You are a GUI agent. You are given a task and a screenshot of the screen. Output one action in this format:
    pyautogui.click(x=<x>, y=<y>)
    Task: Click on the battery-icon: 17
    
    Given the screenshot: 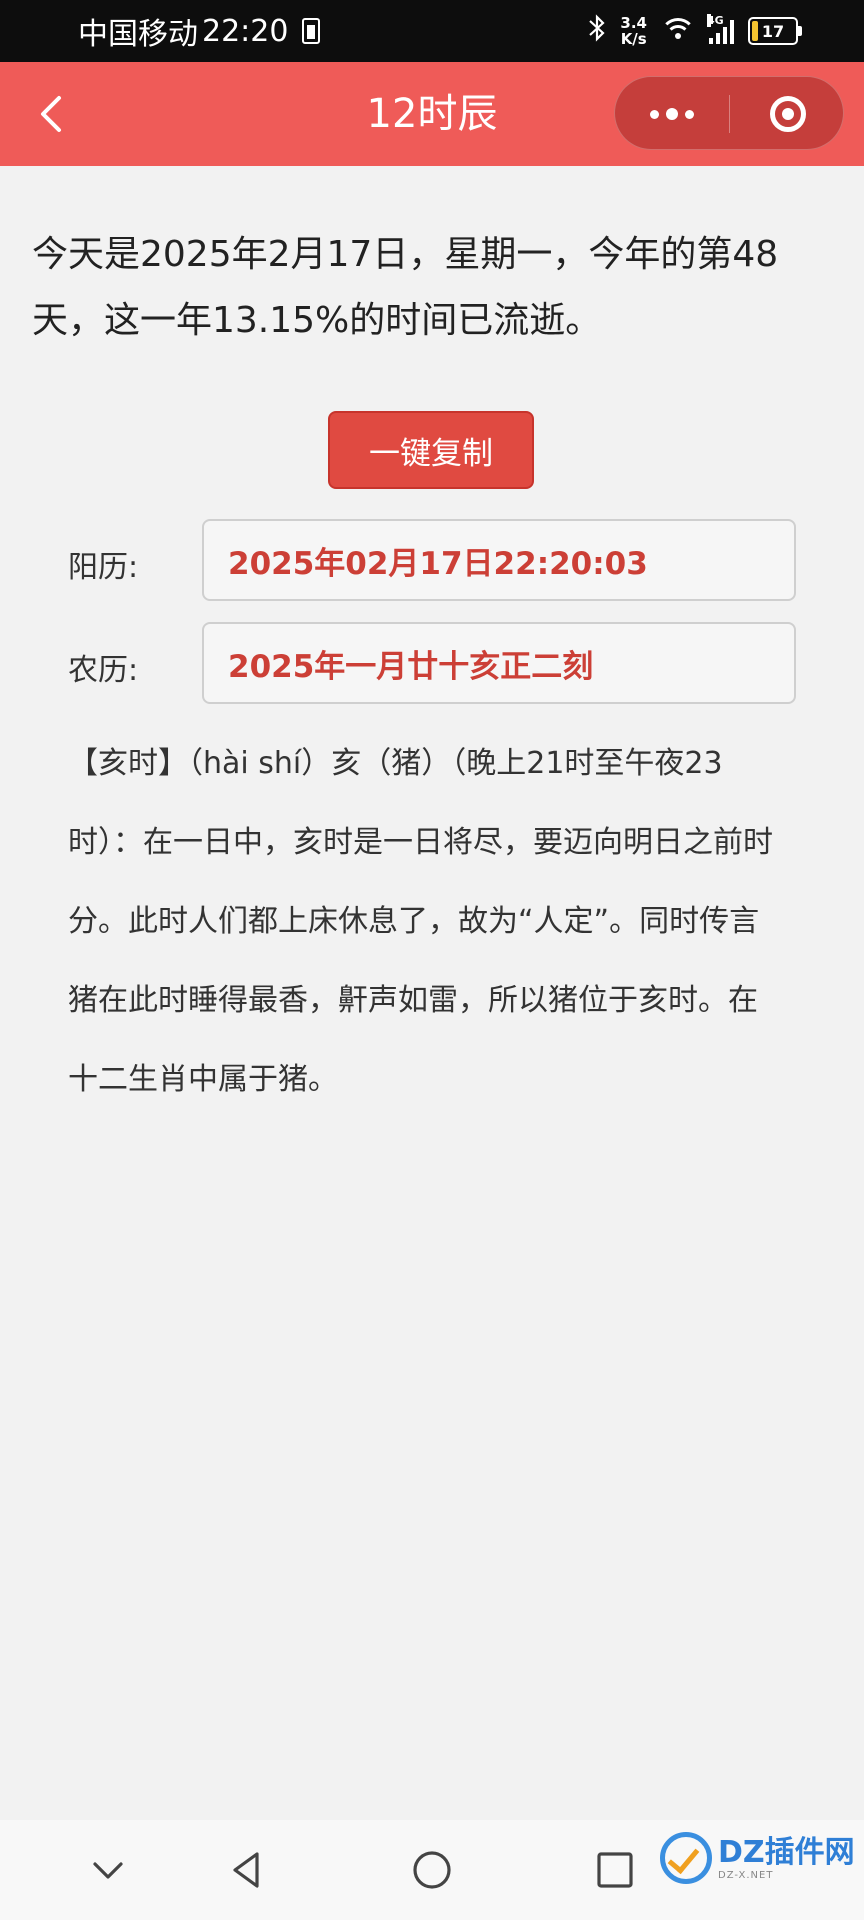 What is the action you would take?
    pyautogui.click(x=775, y=31)
    